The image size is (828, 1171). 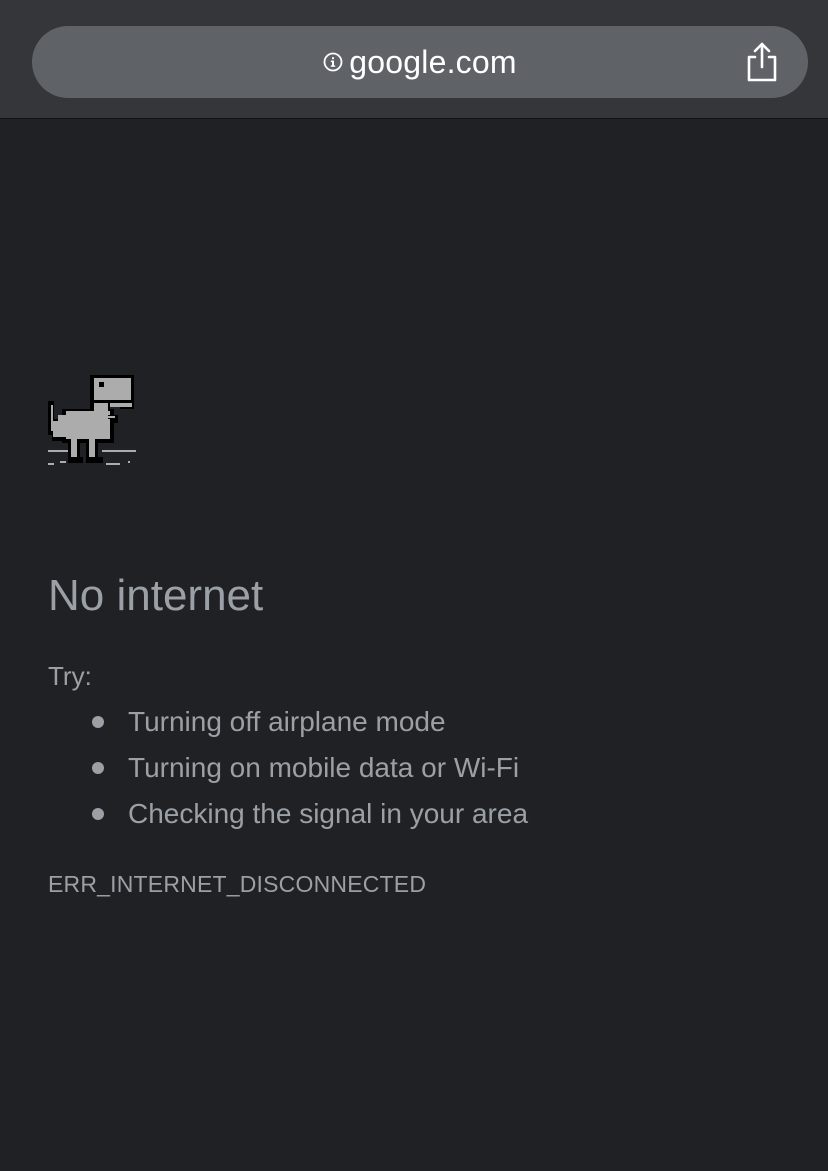 What do you see at coordinates (70, 676) in the screenshot?
I see `try-label: Try:` at bounding box center [70, 676].